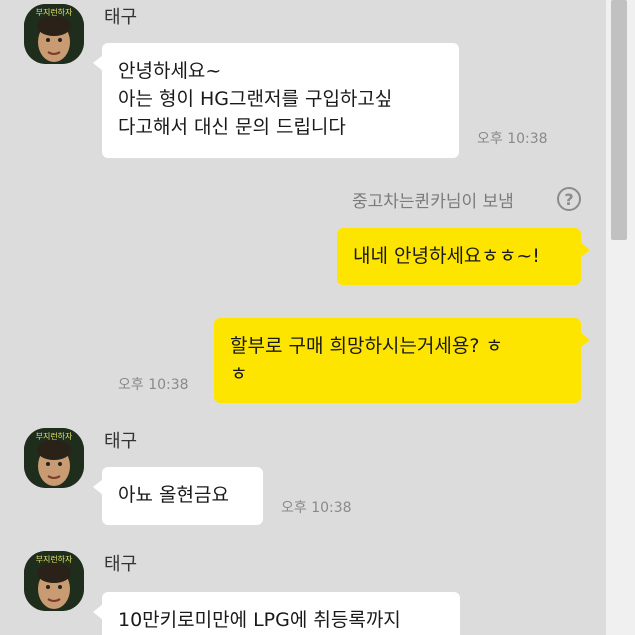 This screenshot has height=635, width=635. Describe the element at coordinates (619, 120) in the screenshot. I see `scrollbar-thumb` at that location.